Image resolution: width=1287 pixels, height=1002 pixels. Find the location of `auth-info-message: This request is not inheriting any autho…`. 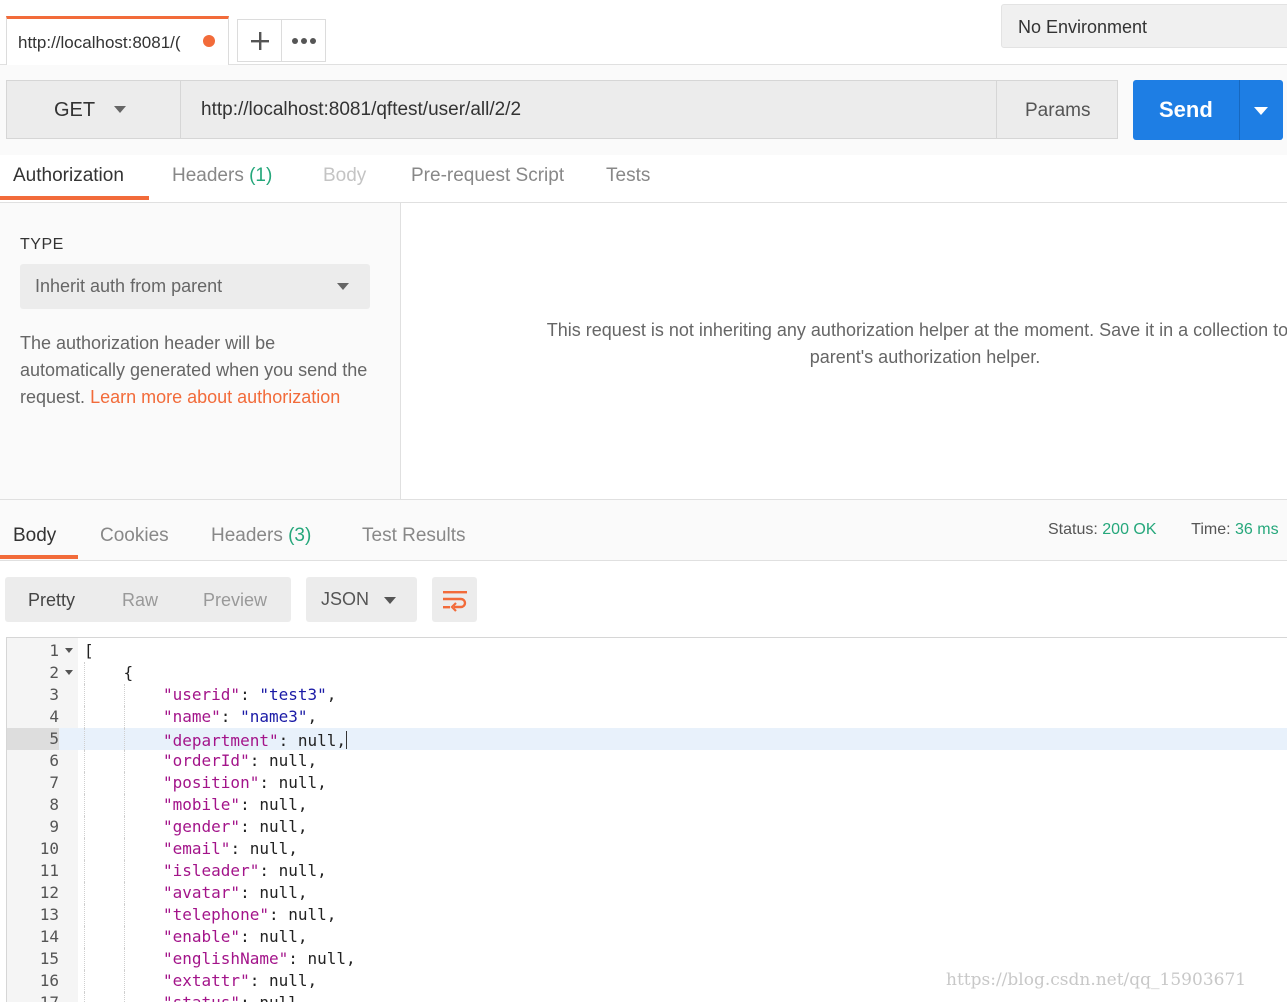

auth-info-message: This request is not inheriting any autho… is located at coordinates (881, 344).